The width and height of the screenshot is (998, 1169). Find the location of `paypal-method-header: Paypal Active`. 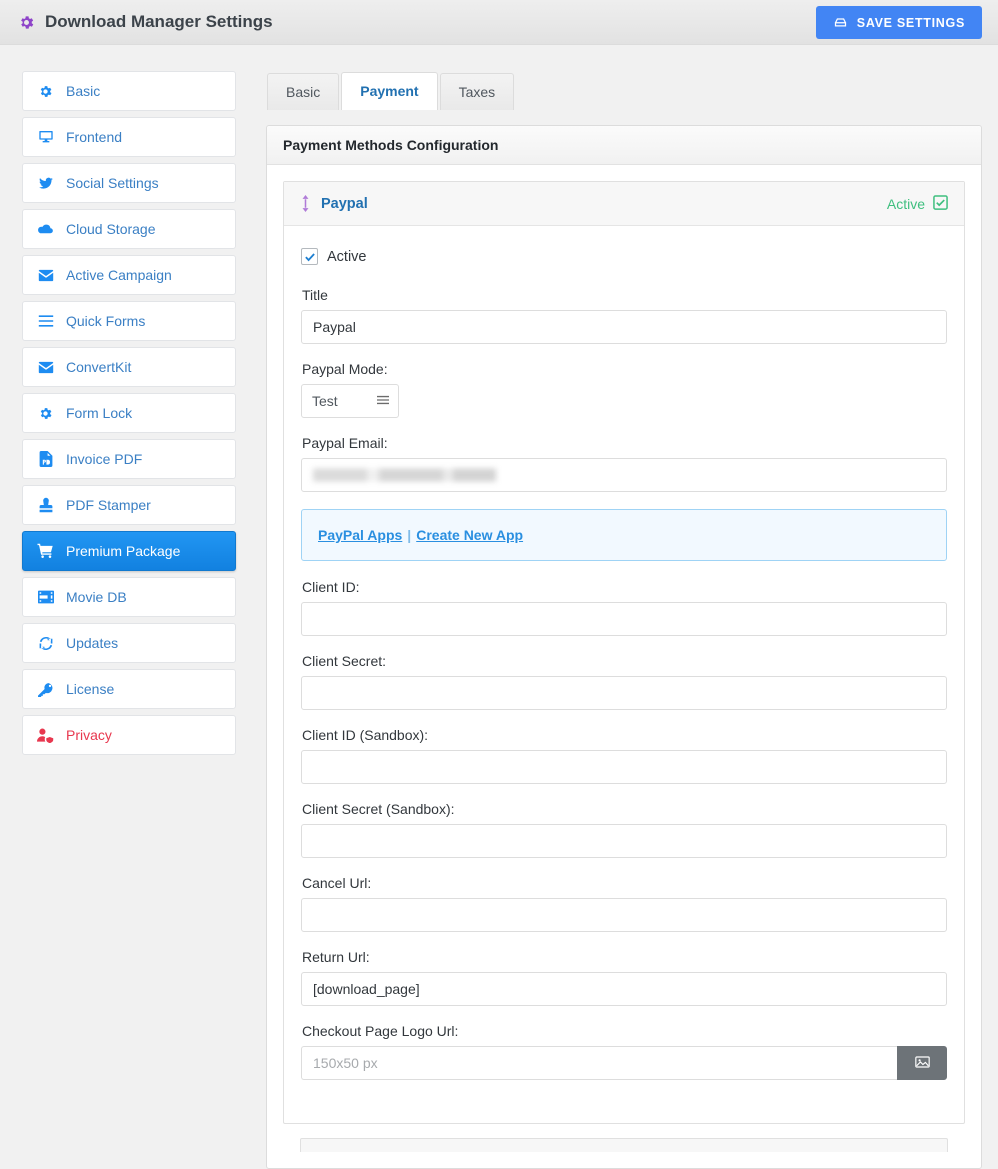

paypal-method-header: Paypal Active is located at coordinates (624, 204).